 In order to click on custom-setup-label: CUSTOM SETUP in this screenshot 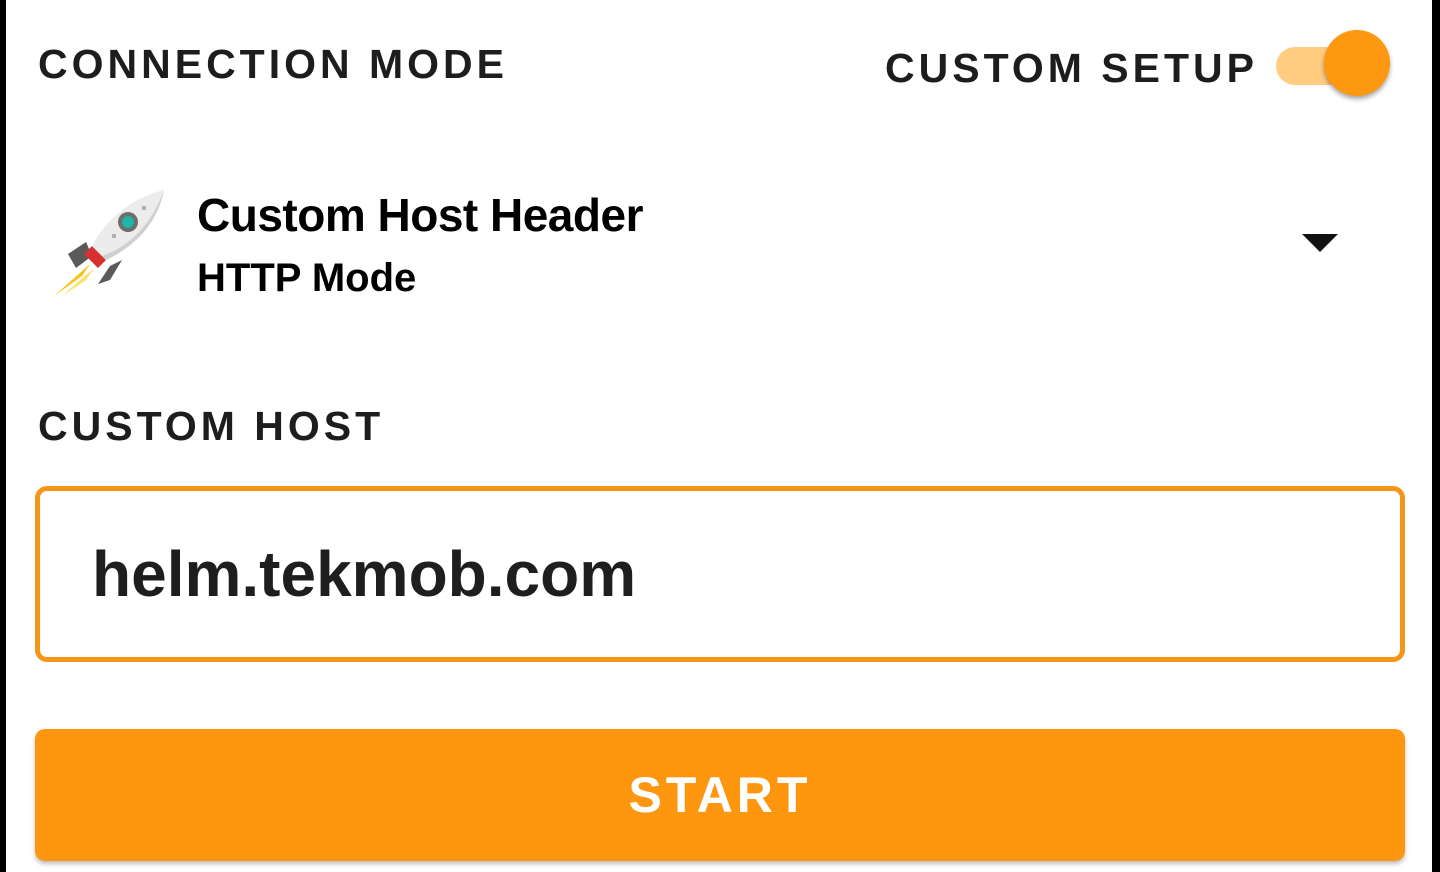, I will do `click(1071, 68)`.